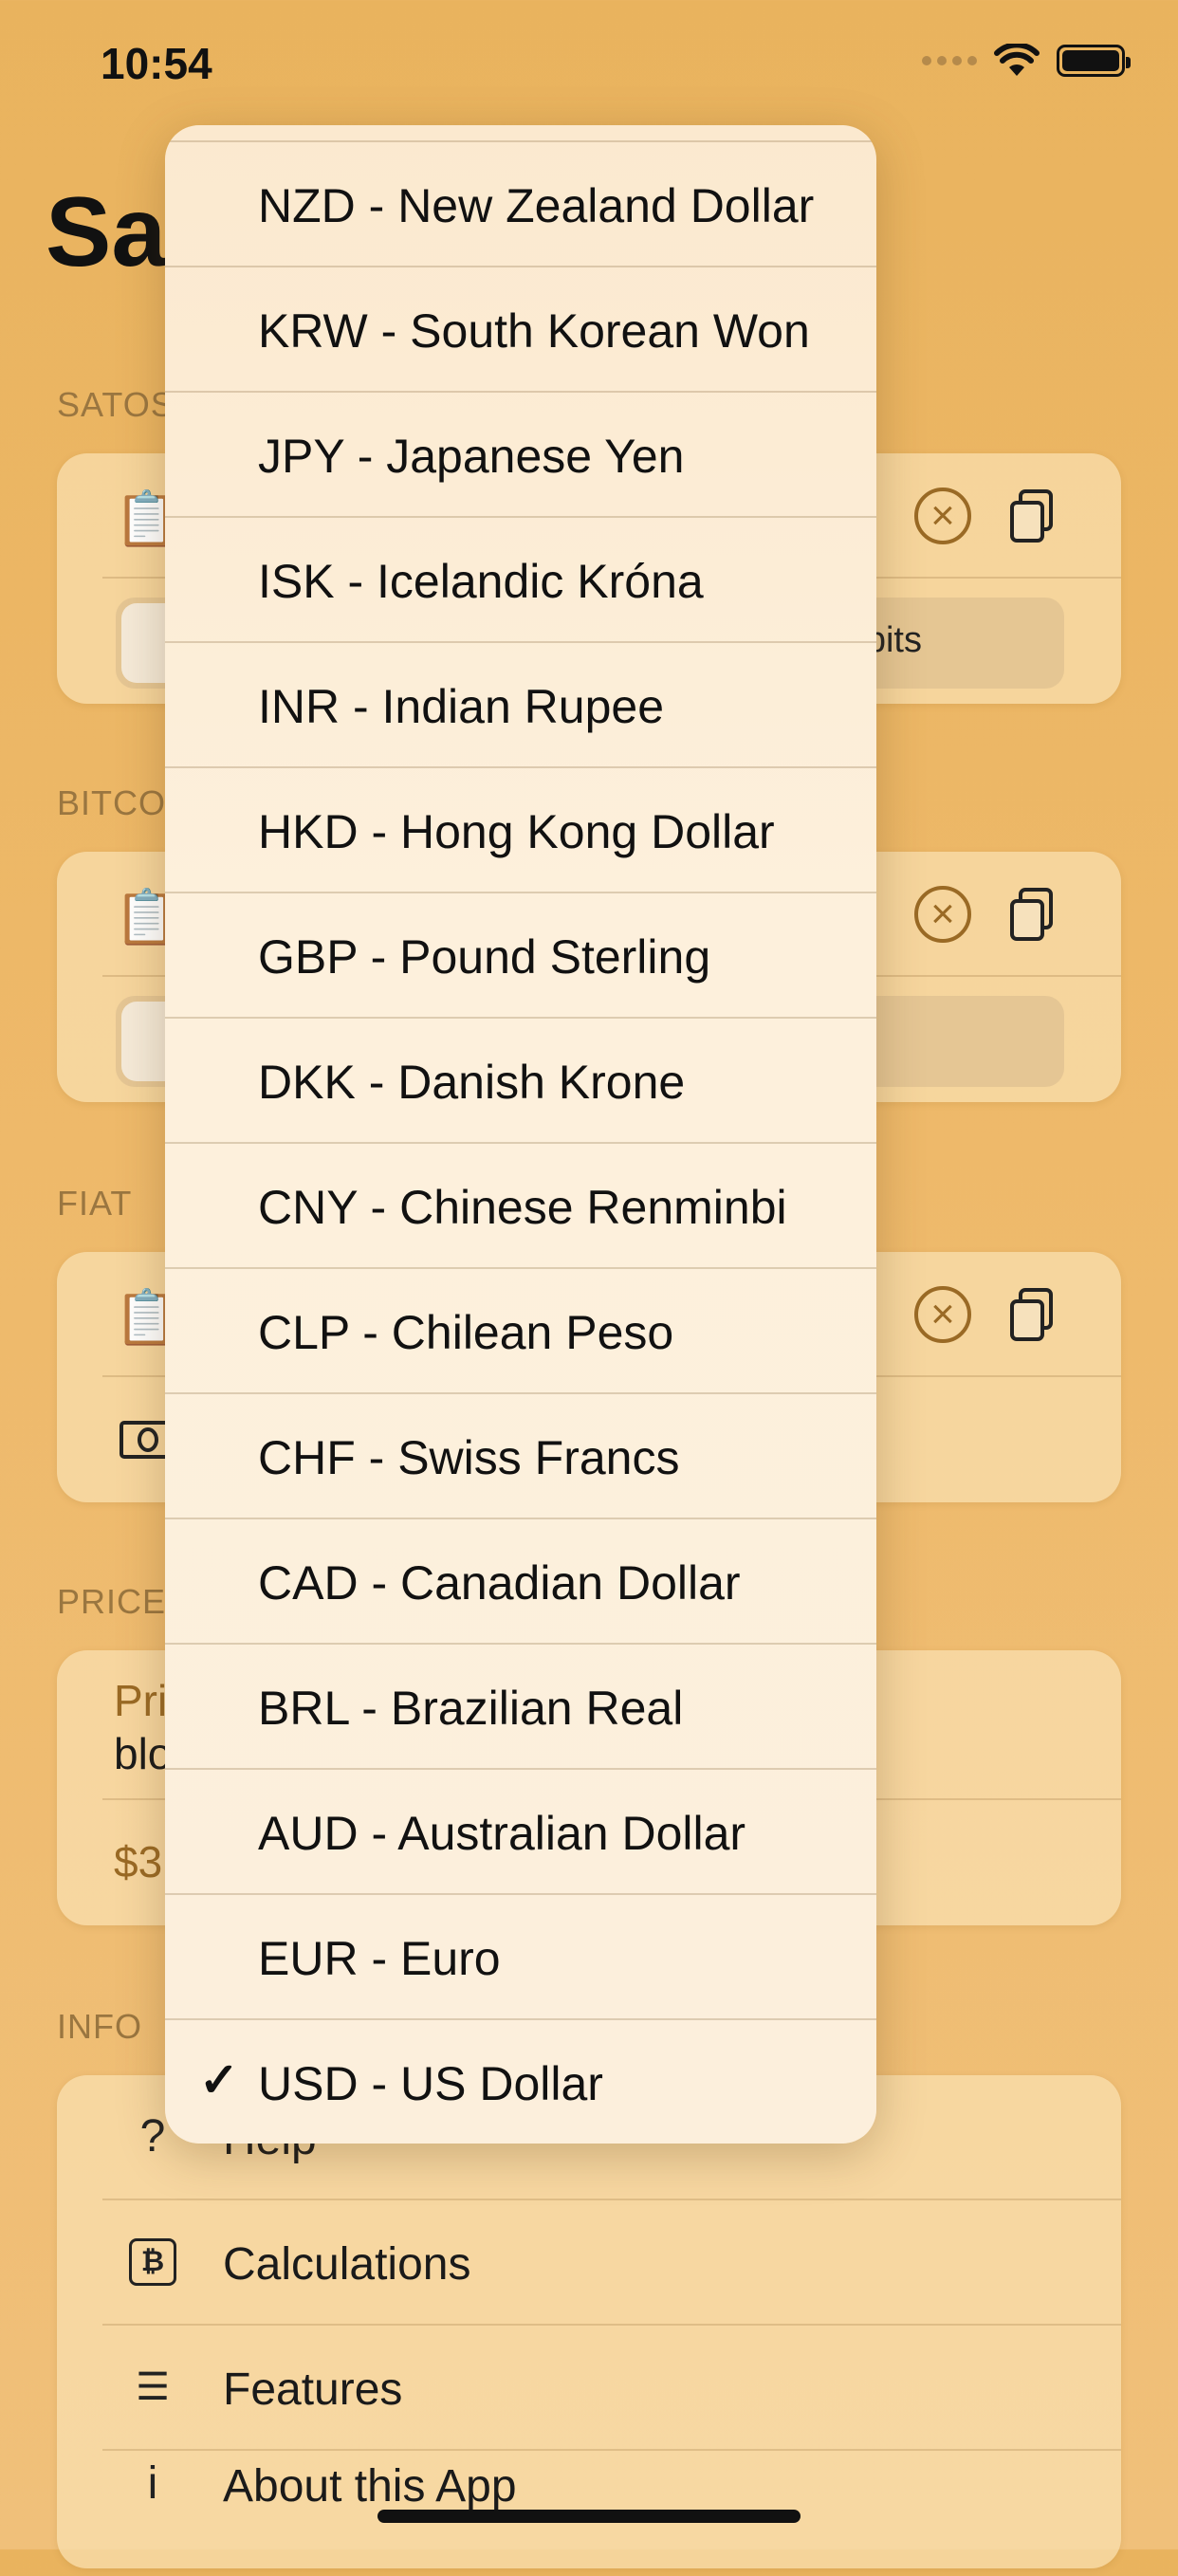 The image size is (1178, 2576). I want to click on info-icon: i, so click(152, 2483).